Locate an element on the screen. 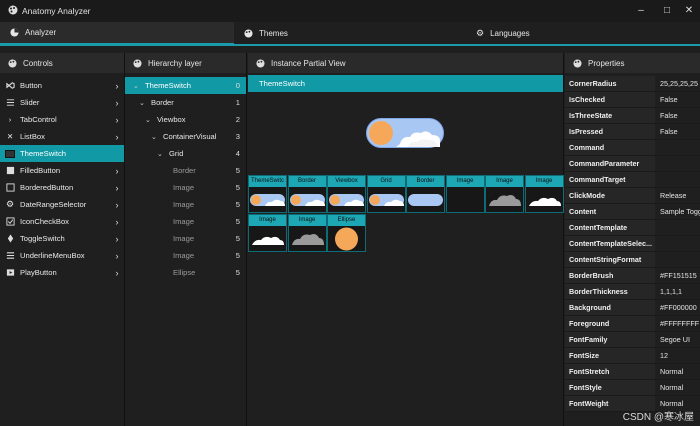  property-row: Command is located at coordinates (632, 148).